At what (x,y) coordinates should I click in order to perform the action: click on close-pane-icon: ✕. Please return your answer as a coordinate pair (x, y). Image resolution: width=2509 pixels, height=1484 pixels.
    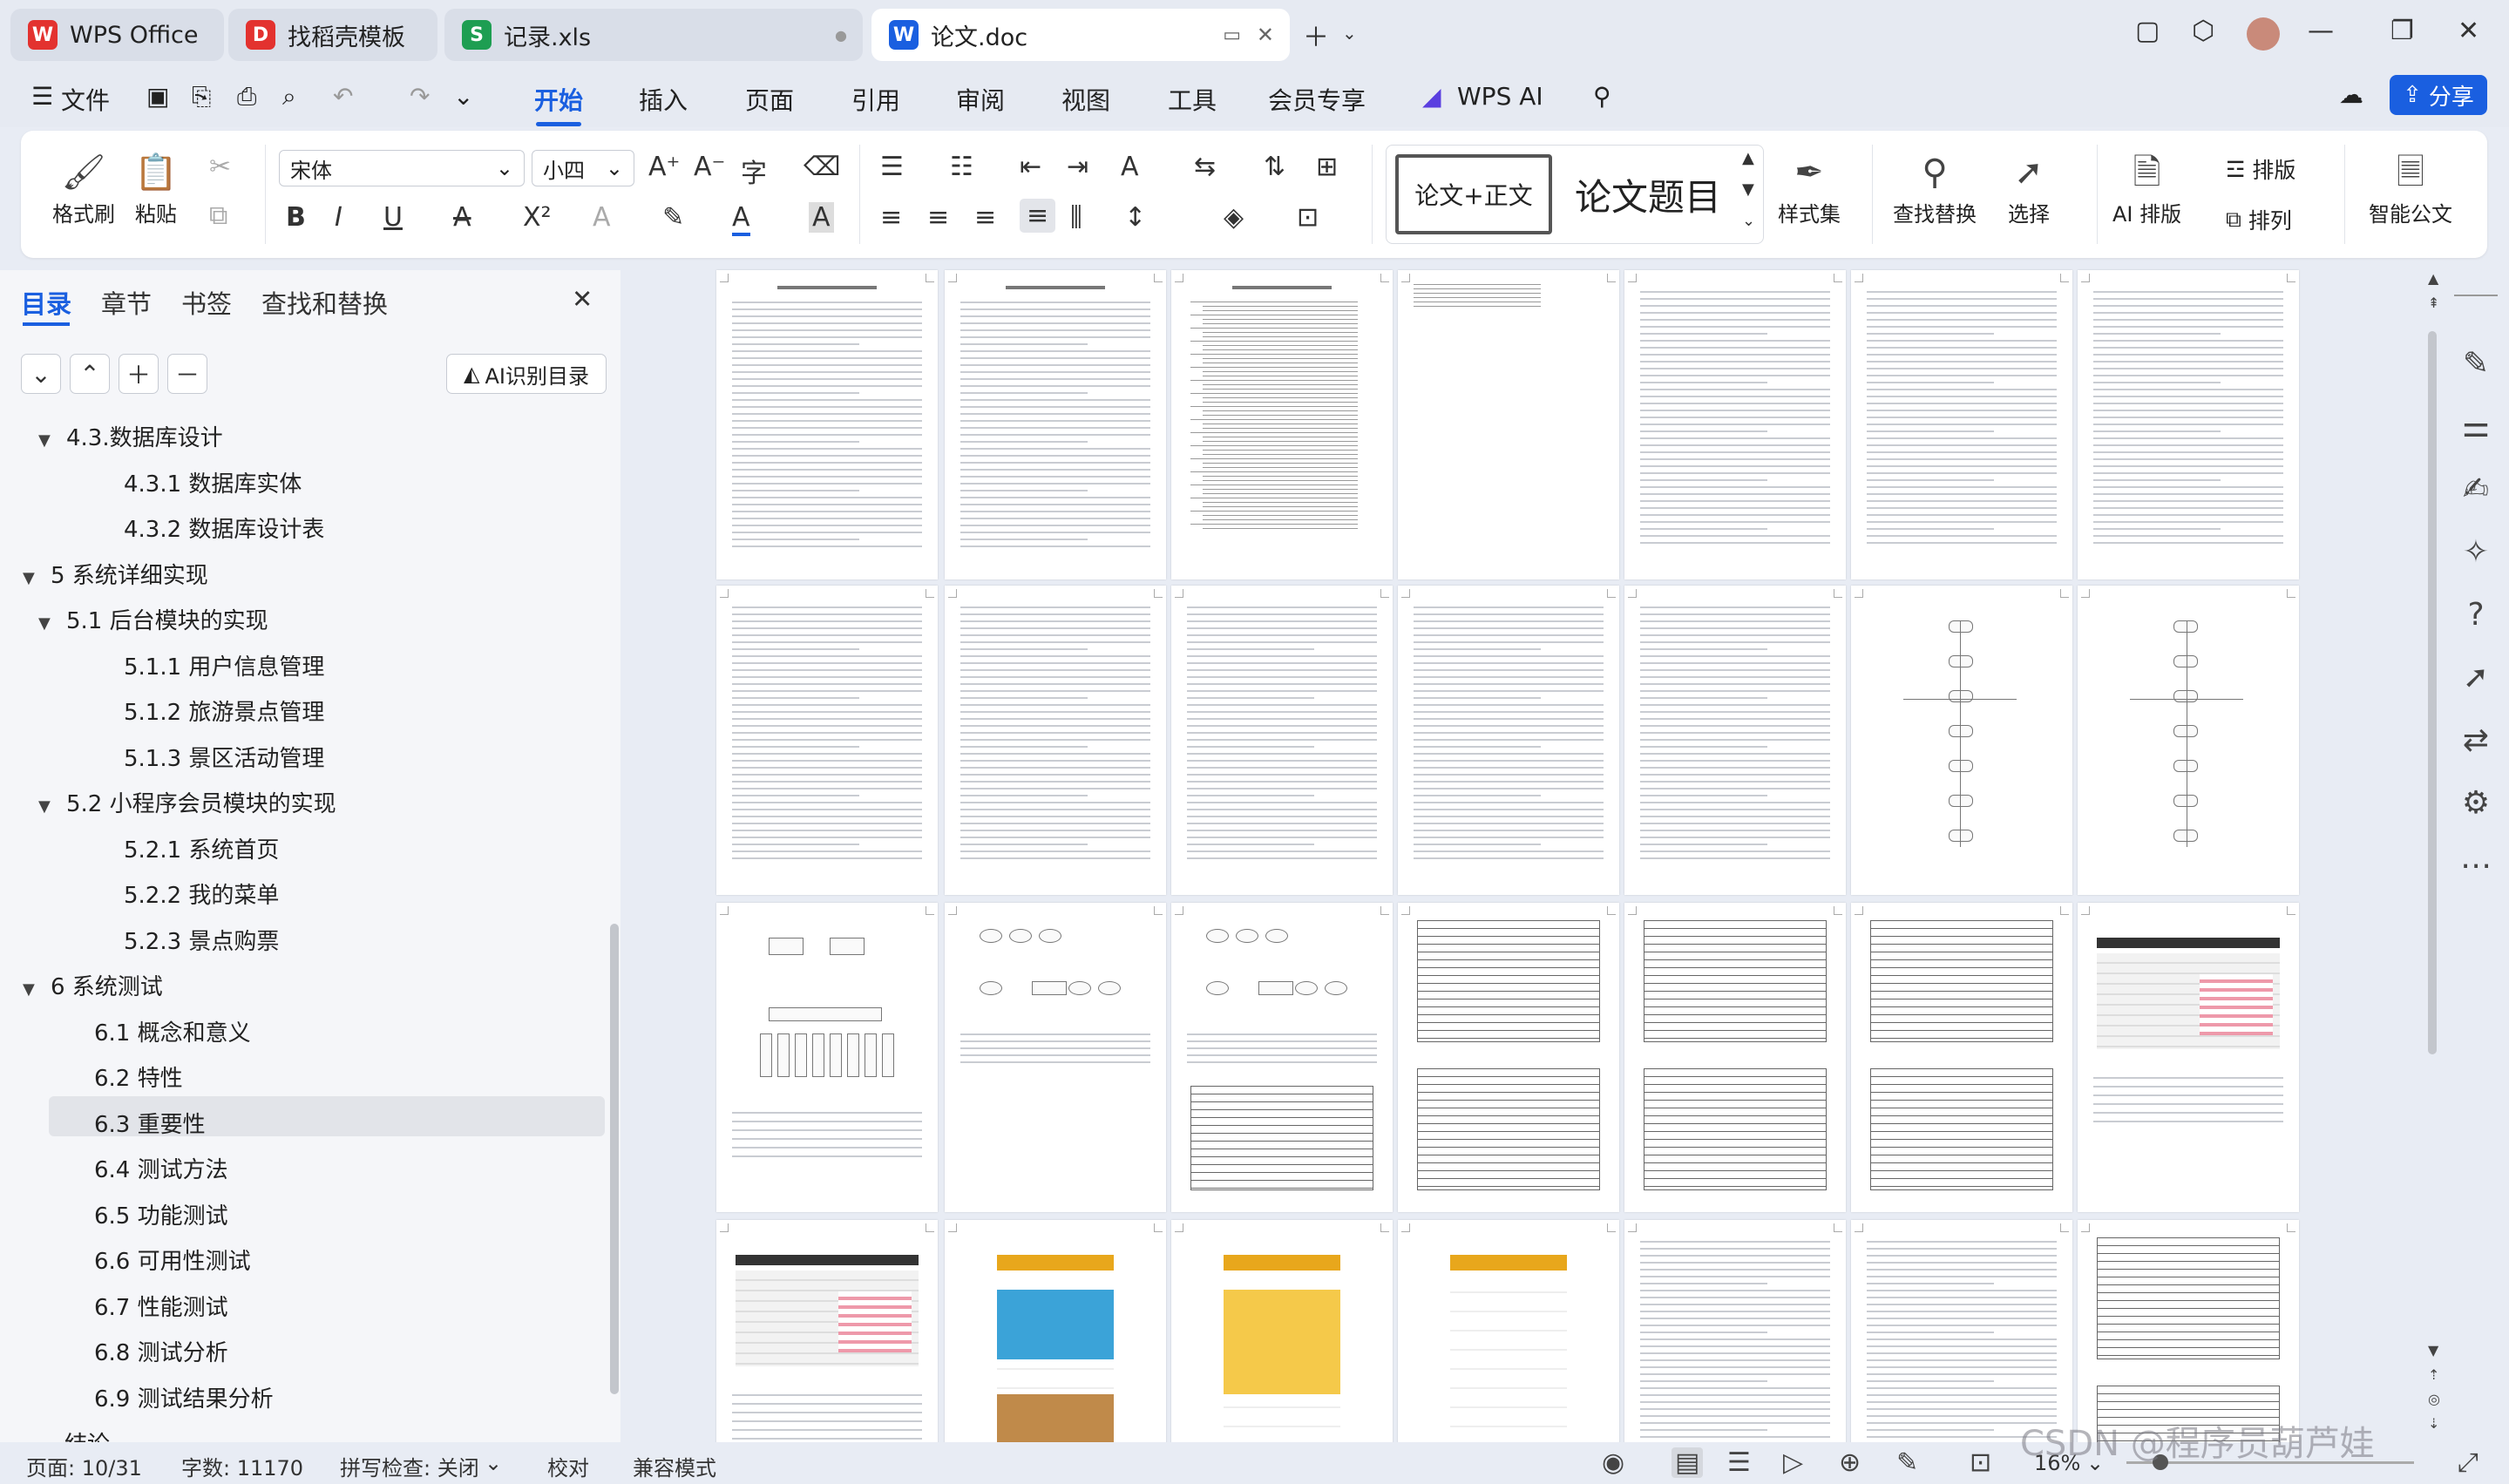
    Looking at the image, I should click on (582, 299).